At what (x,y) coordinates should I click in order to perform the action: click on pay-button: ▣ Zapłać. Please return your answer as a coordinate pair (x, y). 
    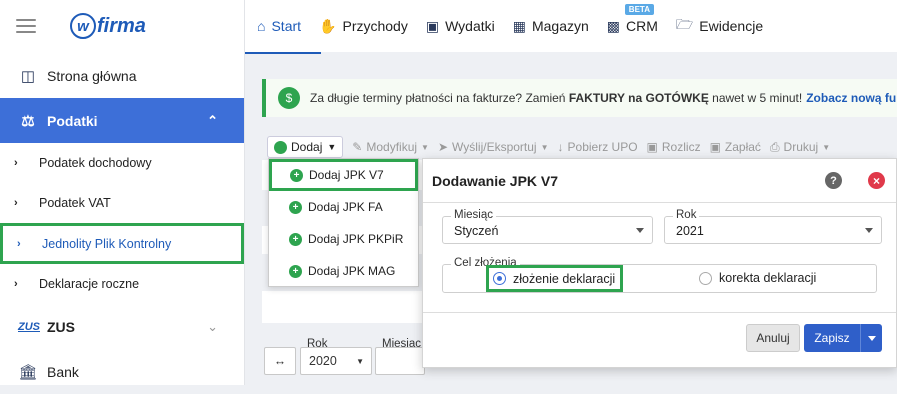
    Looking at the image, I should click on (735, 147).